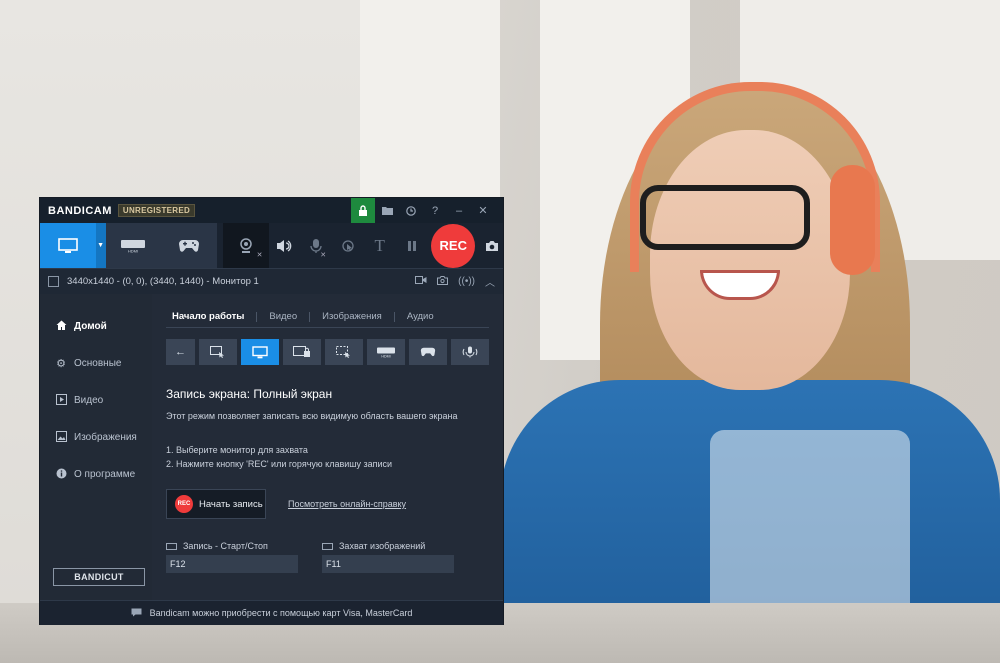 Image resolution: width=1000 pixels, height=663 pixels. I want to click on cursor-click-icon, so click(348, 245).